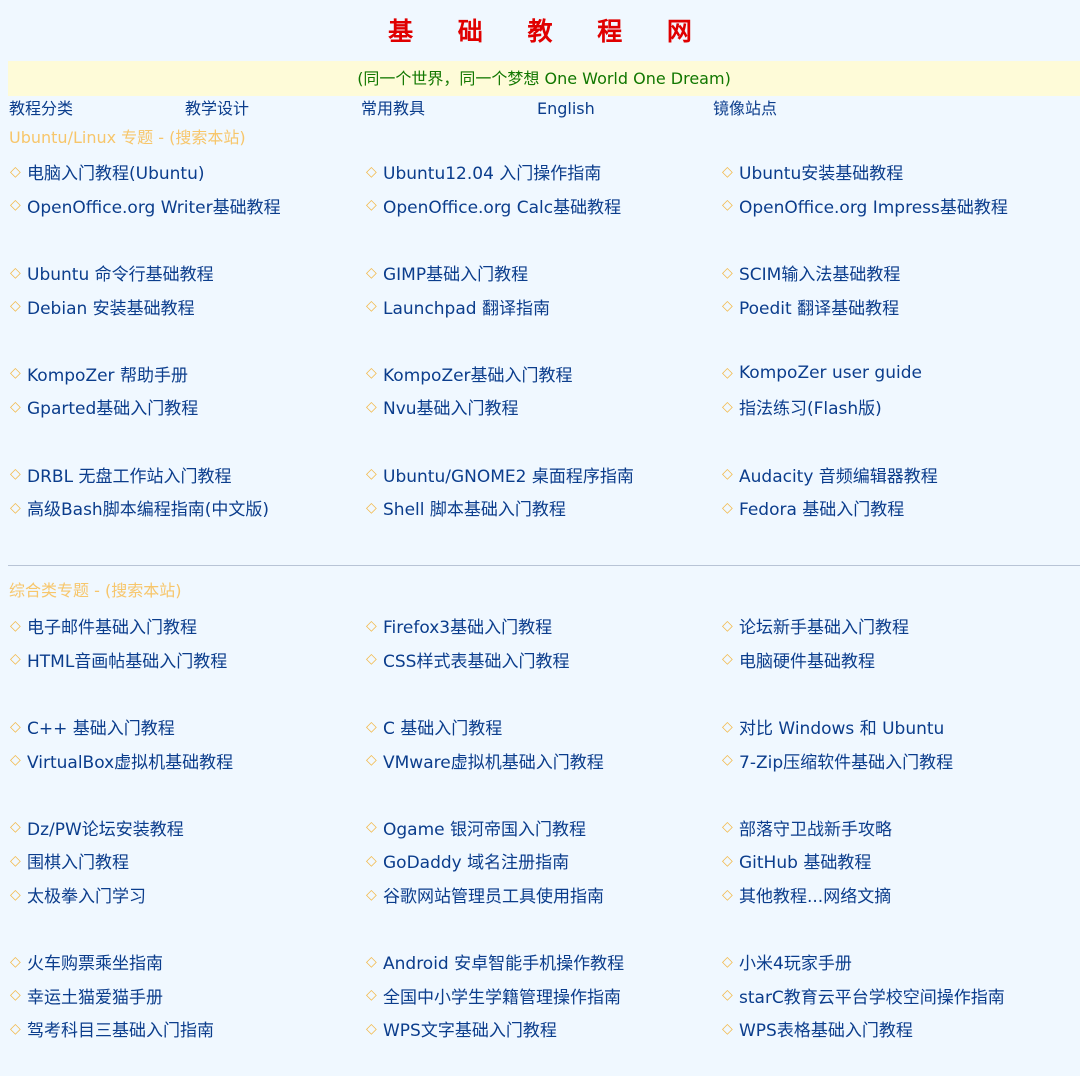 This screenshot has width=1080, height=1076. What do you see at coordinates (826, 1028) in the screenshot?
I see `tutorial-link: WPS表格基础入门教程` at bounding box center [826, 1028].